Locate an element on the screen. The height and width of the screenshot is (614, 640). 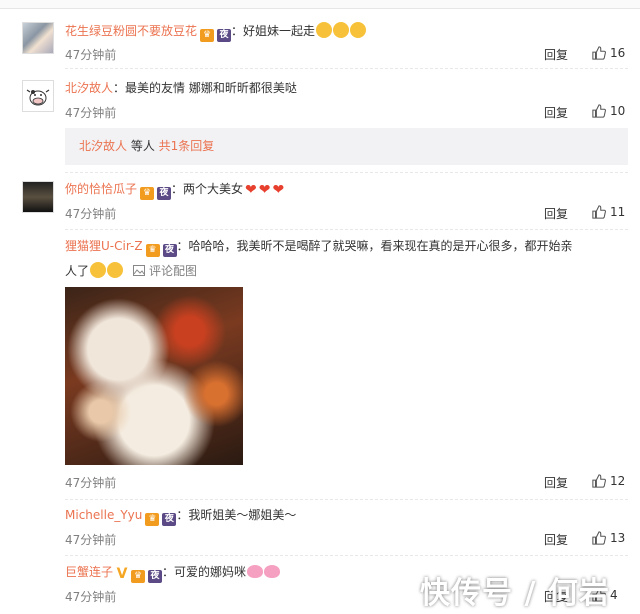
like-count: 11 is located at coordinates (618, 212).